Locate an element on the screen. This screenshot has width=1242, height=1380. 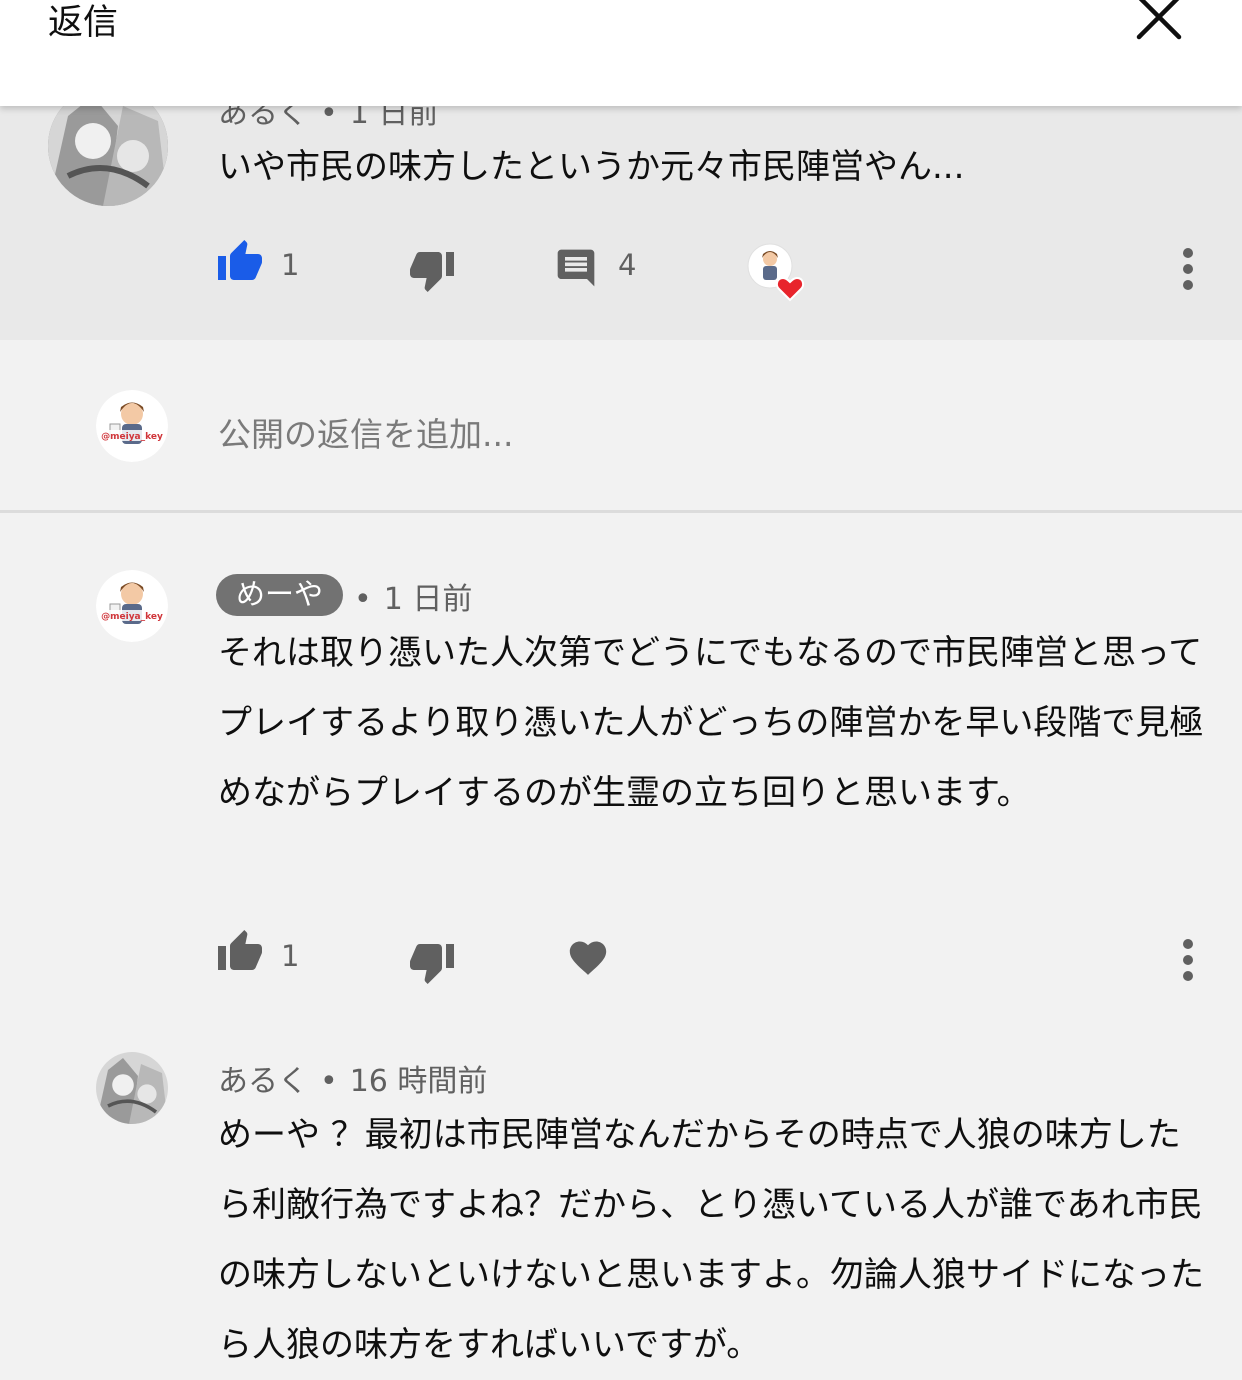
compose-reply-area is located at coordinates (621, 425).